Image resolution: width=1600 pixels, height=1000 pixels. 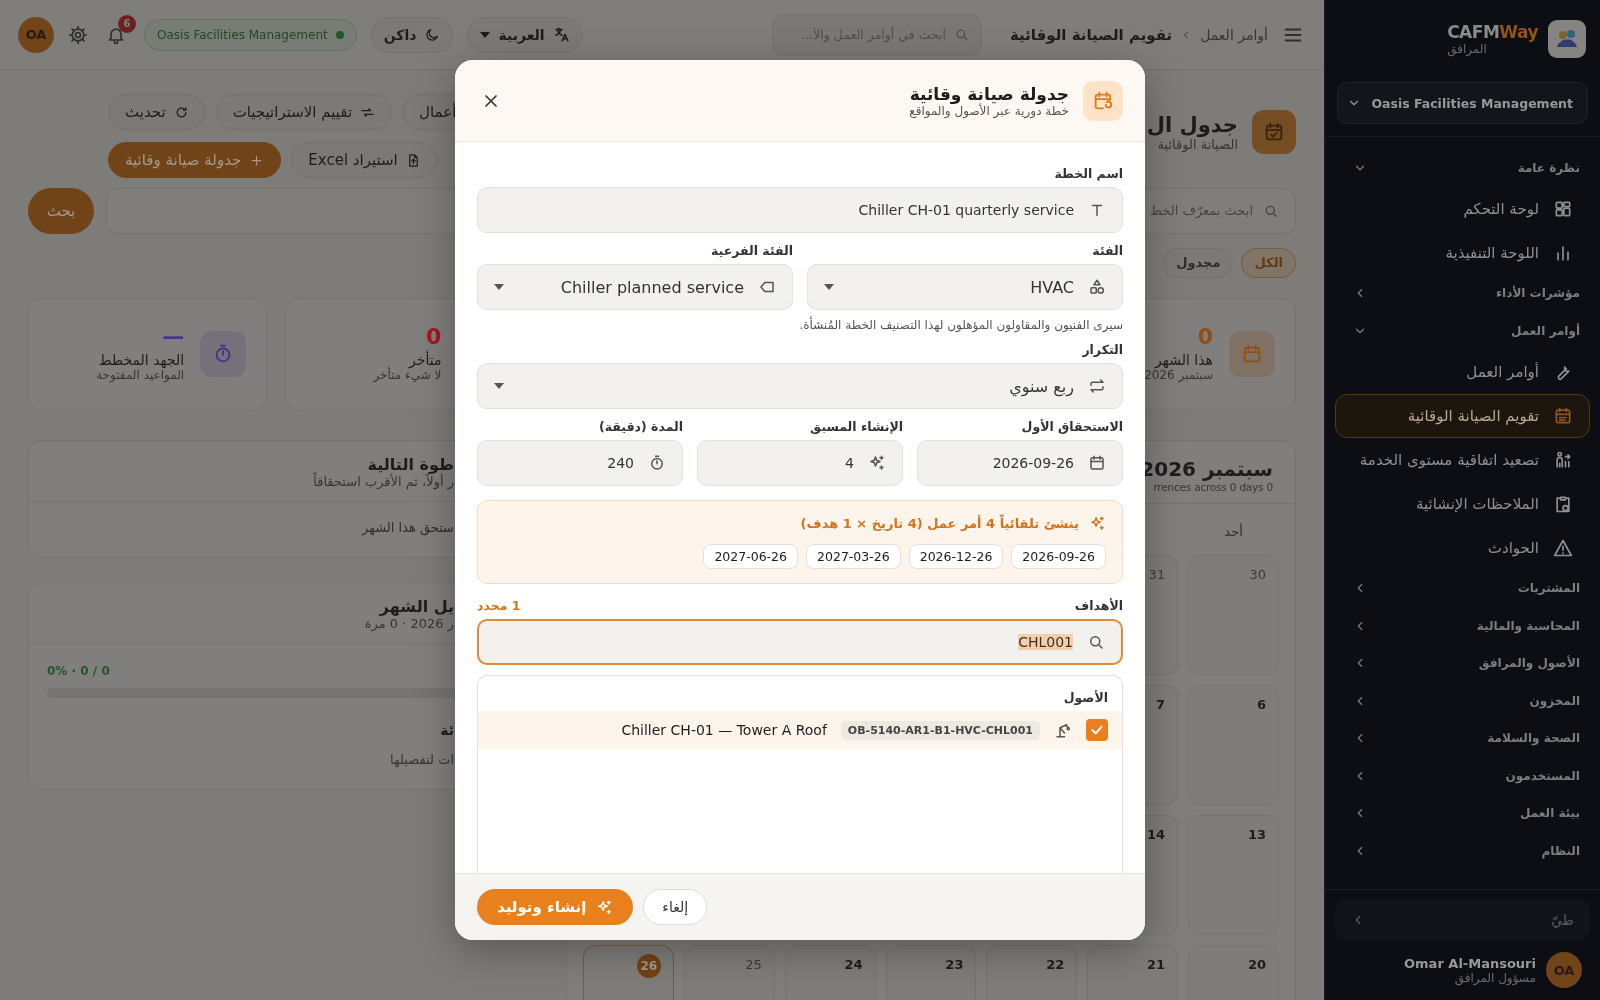 What do you see at coordinates (1462, 331) in the screenshot?
I see `nav-group: أوامر العمل` at bounding box center [1462, 331].